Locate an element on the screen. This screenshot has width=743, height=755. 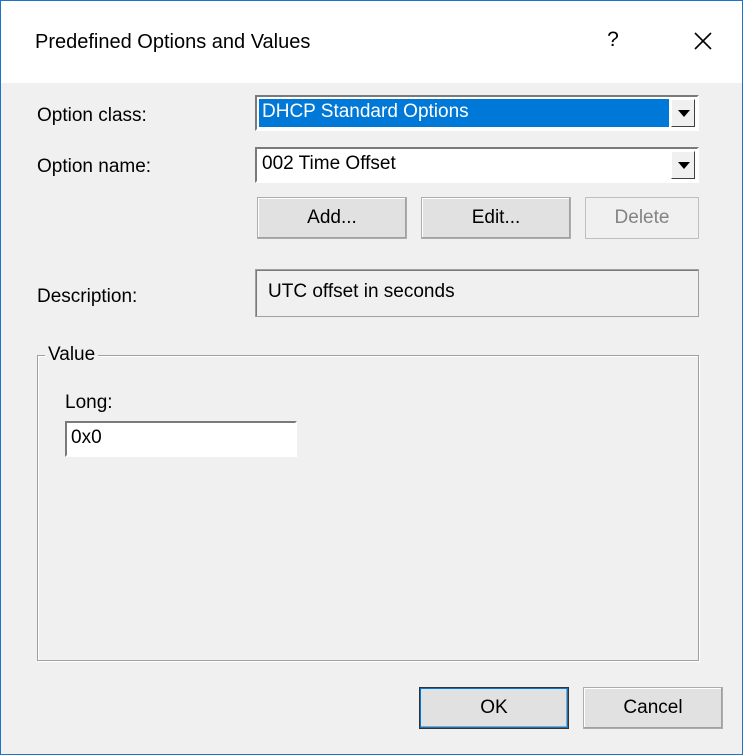
value-group-legend: Value is located at coordinates (72, 355).